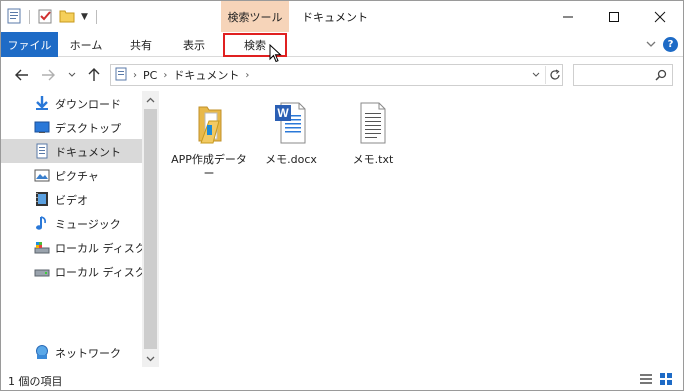 This screenshot has width=684, height=391. What do you see at coordinates (670, 44) in the screenshot?
I see `help-icon: ?` at bounding box center [670, 44].